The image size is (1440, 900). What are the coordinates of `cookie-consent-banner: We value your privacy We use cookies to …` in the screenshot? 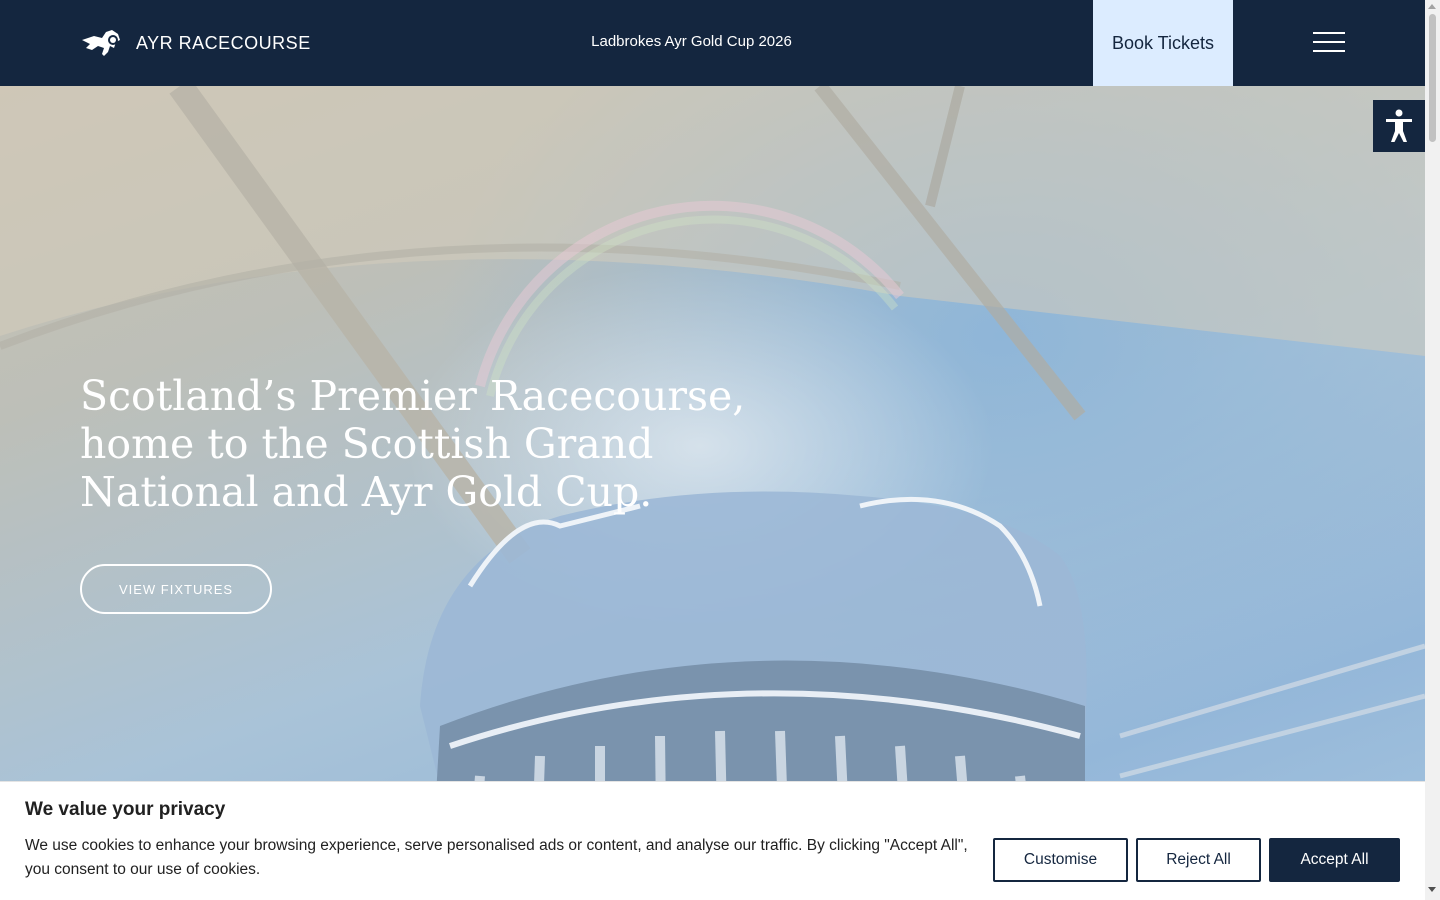 It's located at (712, 840).